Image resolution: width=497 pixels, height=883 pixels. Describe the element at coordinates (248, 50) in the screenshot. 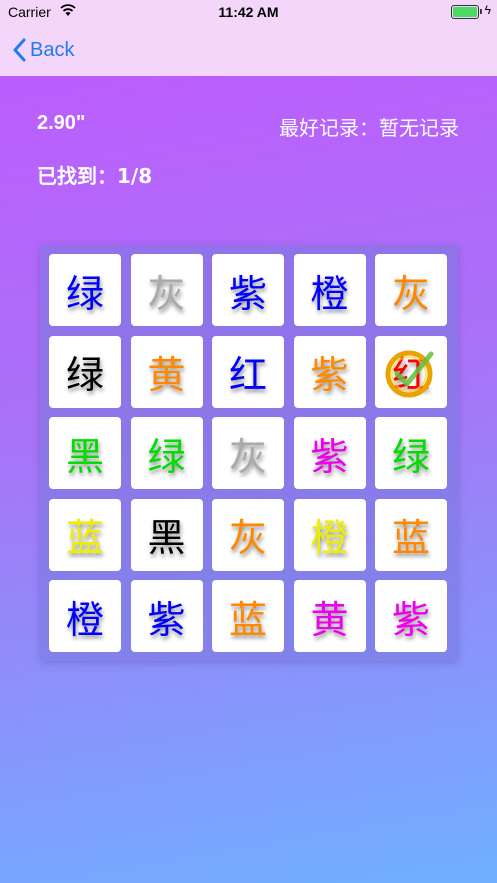

I see `navigation-bar: Back` at that location.